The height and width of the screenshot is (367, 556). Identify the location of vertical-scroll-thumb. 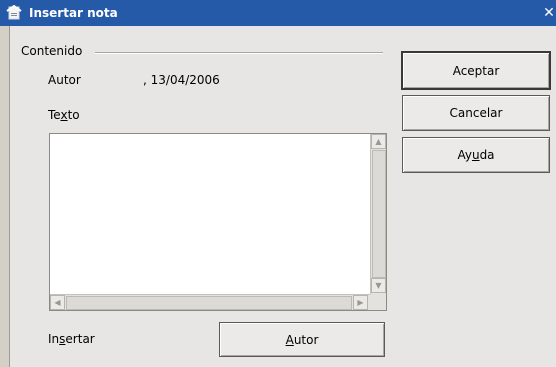
(379, 214).